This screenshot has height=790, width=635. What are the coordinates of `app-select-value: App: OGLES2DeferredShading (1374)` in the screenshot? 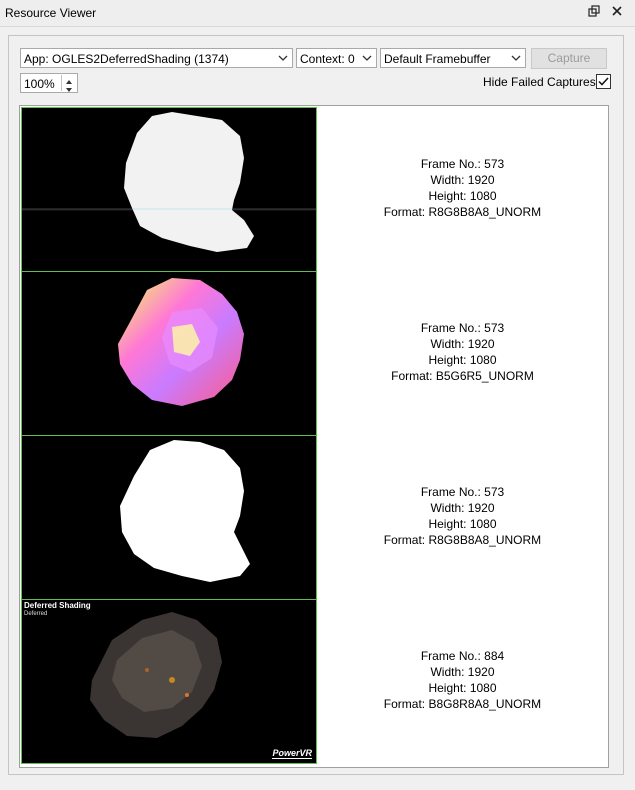 It's located at (126, 59).